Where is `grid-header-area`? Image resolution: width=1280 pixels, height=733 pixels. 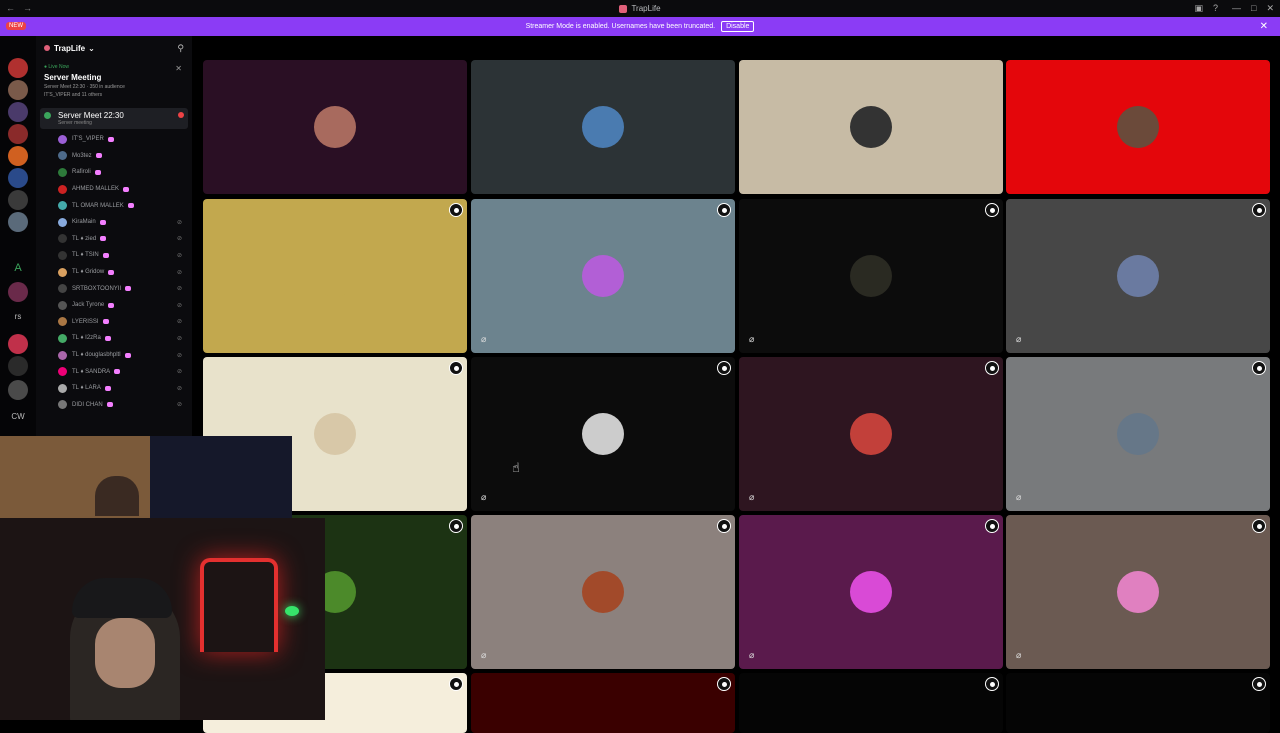
grid-header-area is located at coordinates (736, 48).